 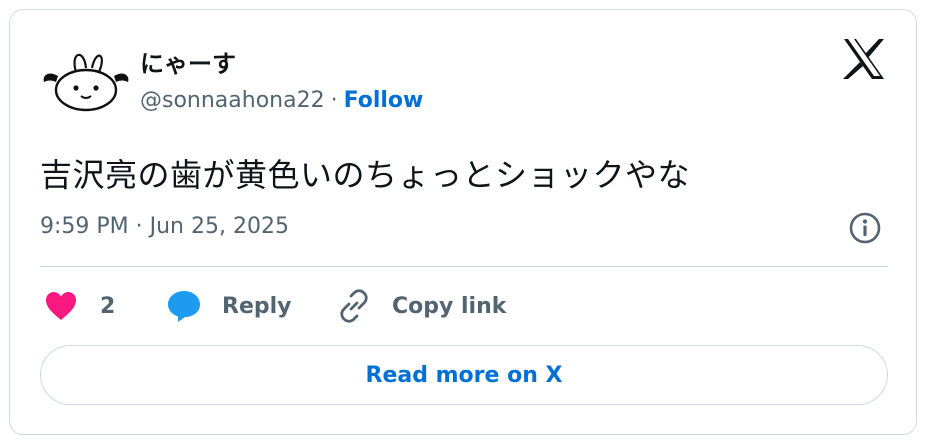 What do you see at coordinates (354, 306) in the screenshot?
I see `link-icon` at bounding box center [354, 306].